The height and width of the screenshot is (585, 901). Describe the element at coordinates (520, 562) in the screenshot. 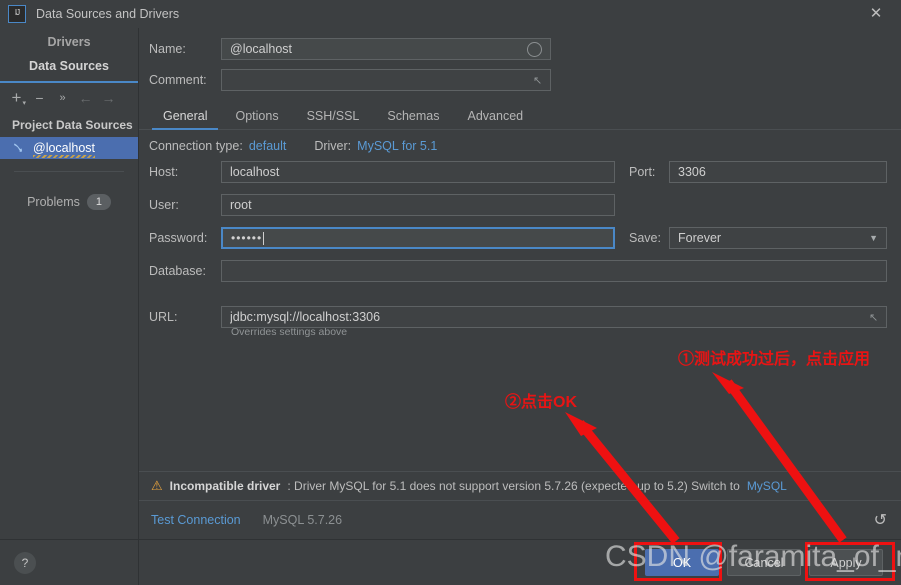

I see `dialog-button-bar: OK Cancel Apply` at that location.